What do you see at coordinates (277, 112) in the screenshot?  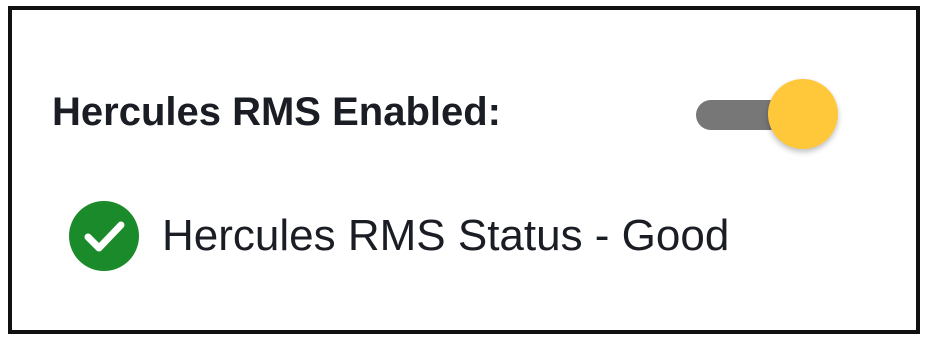 I see `rms-enabled-label: Hercules RMS Enabled:` at bounding box center [277, 112].